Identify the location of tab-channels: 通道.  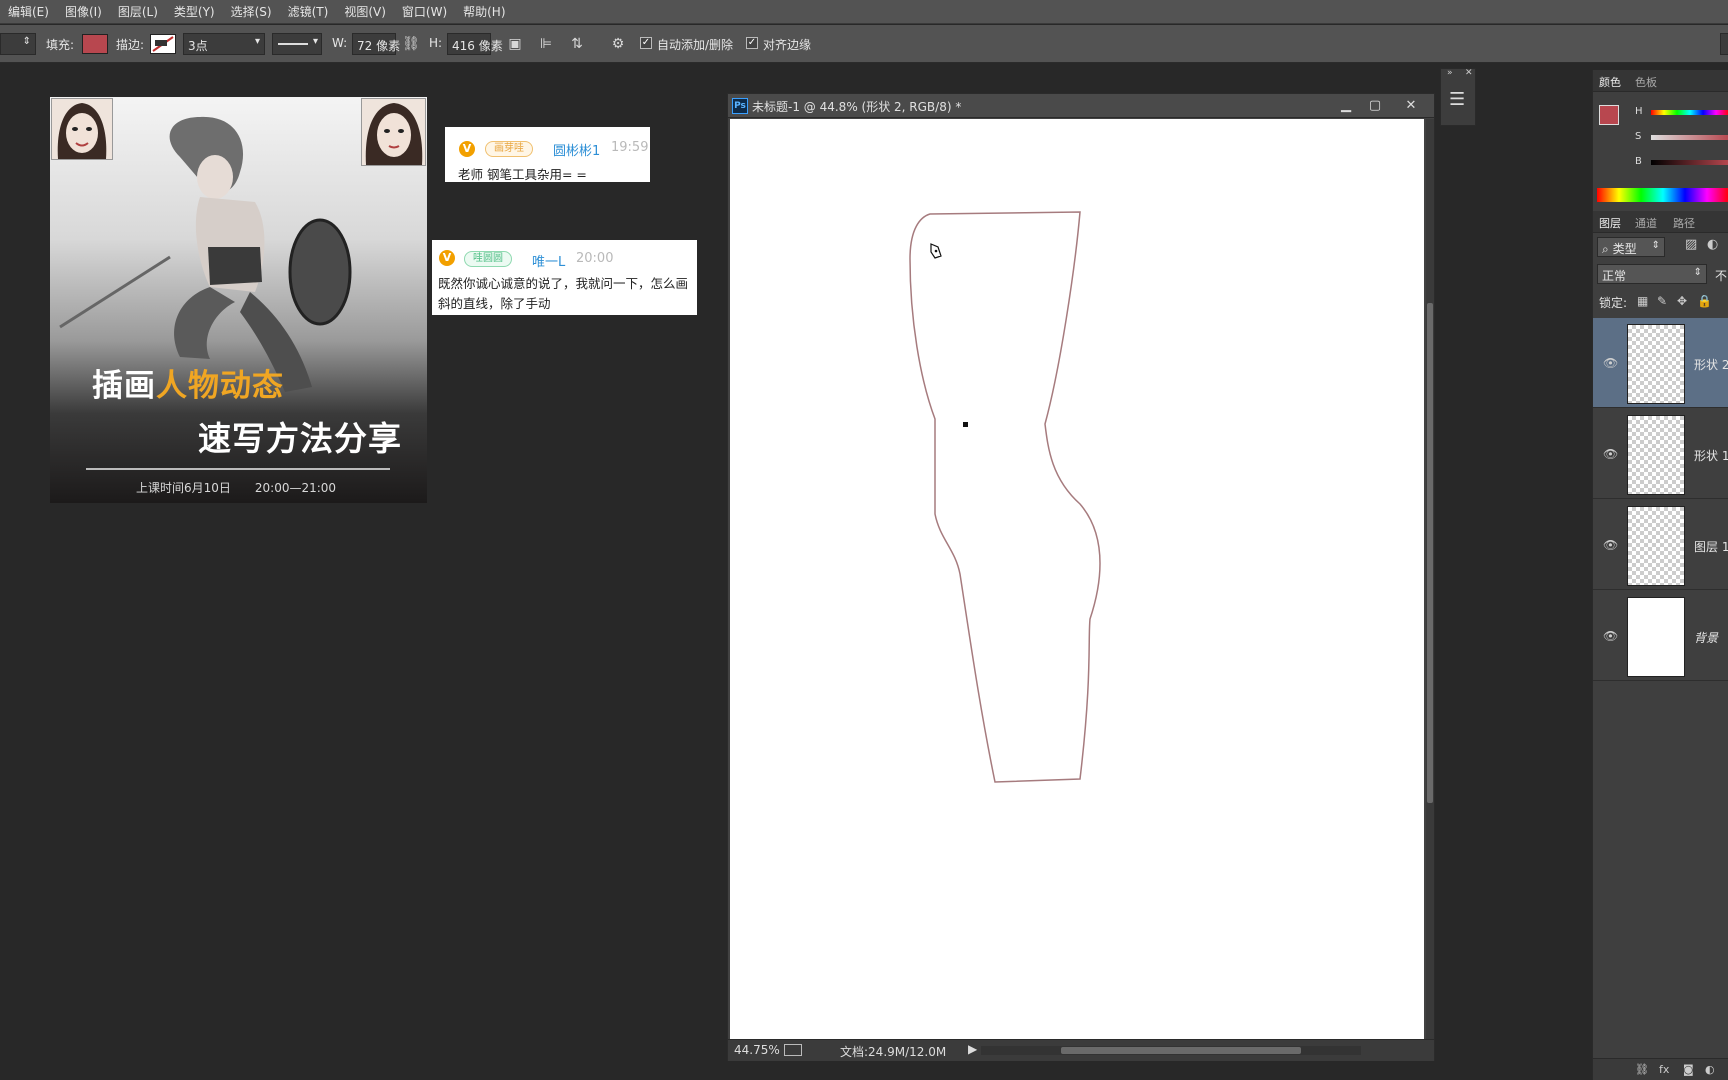
(1646, 223).